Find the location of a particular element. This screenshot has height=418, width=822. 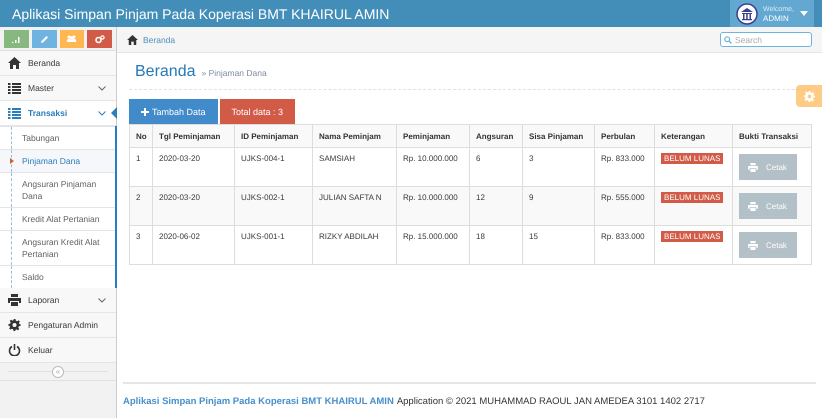

breadcrumb-link: Beranda is located at coordinates (159, 39).